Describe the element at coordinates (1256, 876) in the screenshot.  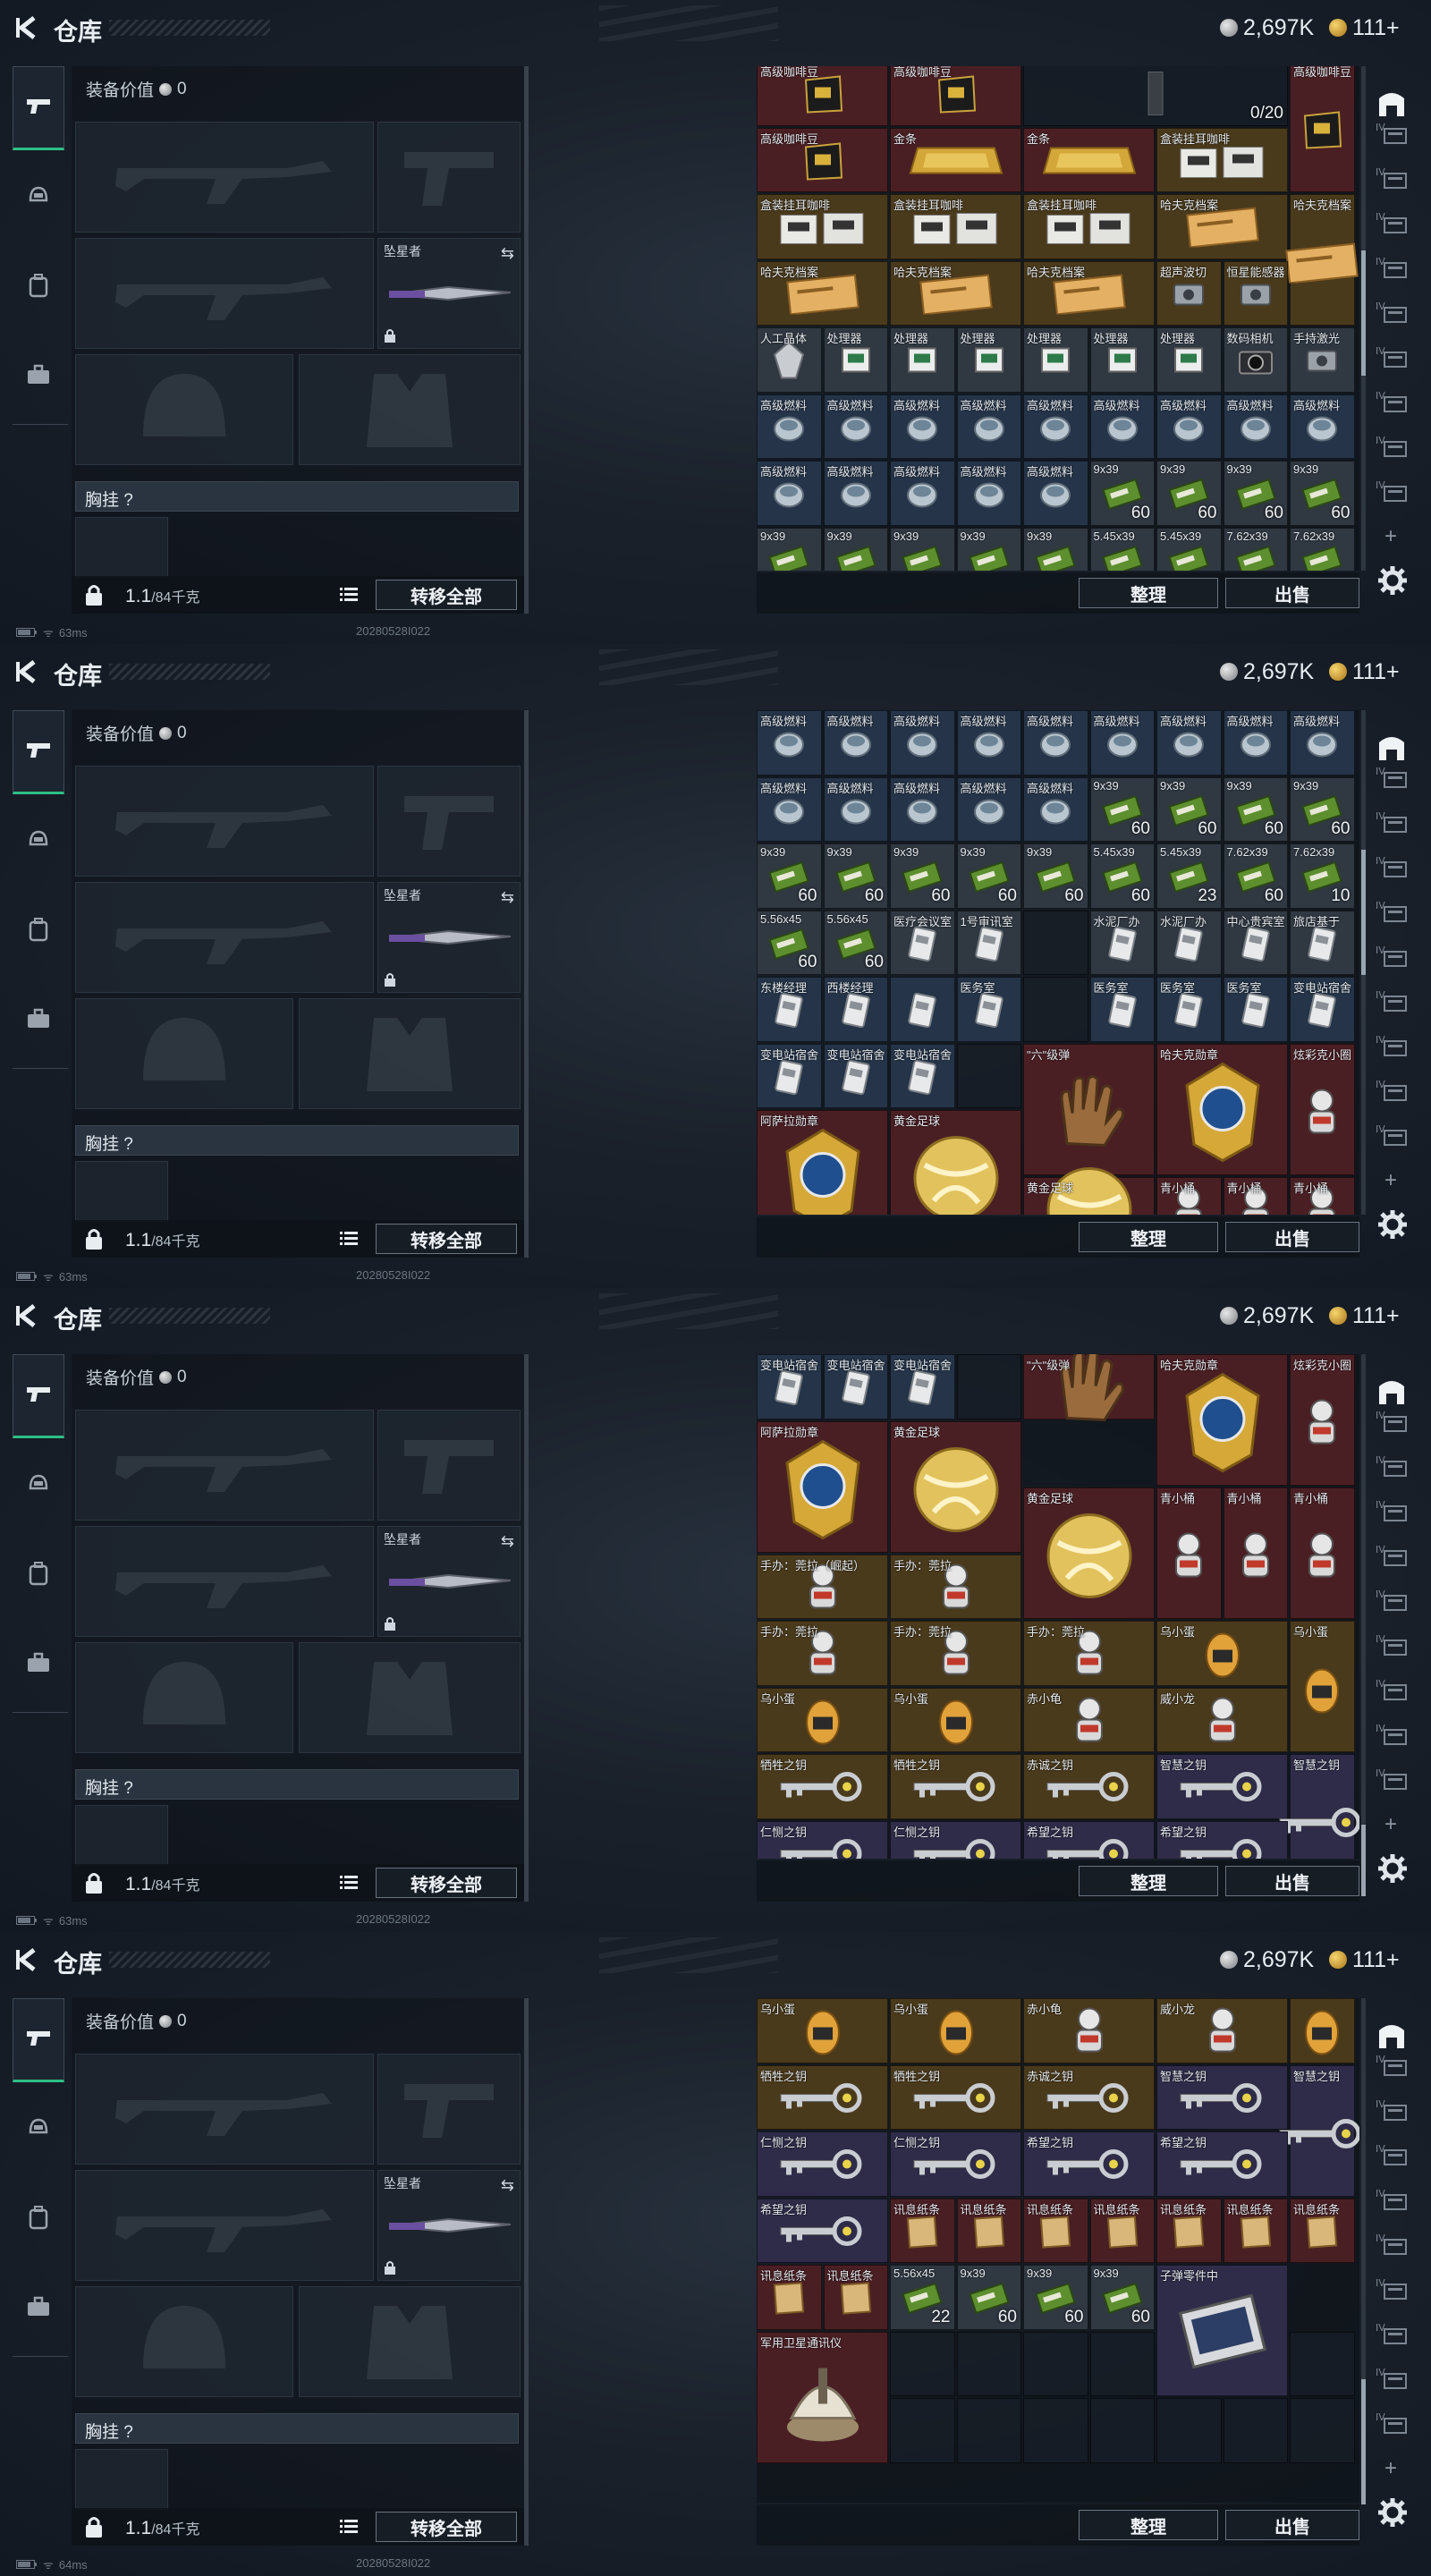
I see `stash-item: 7.62x39 60` at that location.